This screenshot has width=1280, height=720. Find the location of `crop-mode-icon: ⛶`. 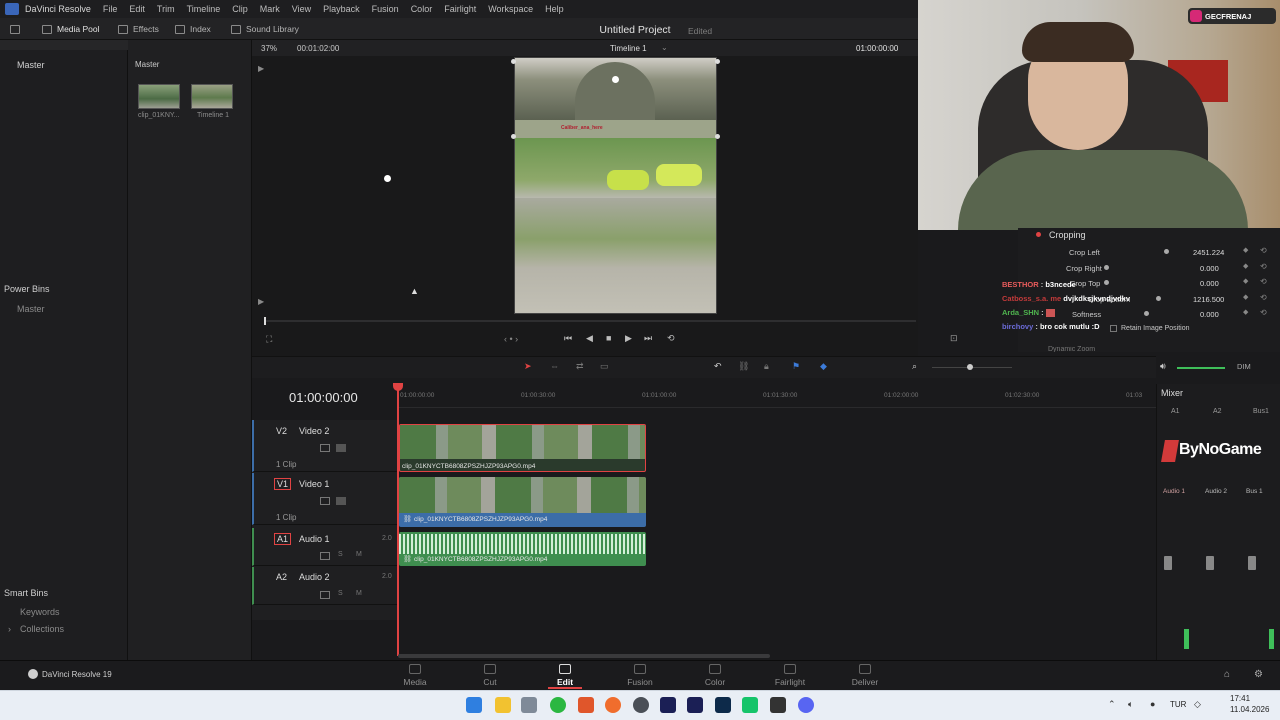

crop-mode-icon: ⛶ is located at coordinates (269, 339).